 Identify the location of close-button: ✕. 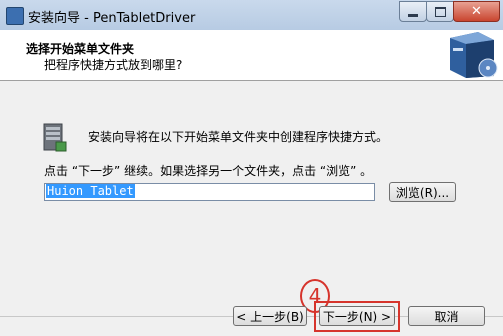
(476, 11).